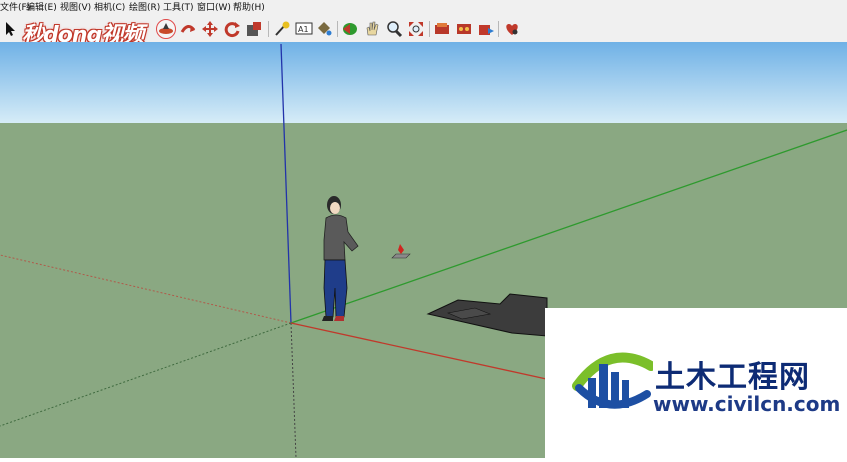 Image resolution: width=847 pixels, height=462 pixels. What do you see at coordinates (178, 8) in the screenshot?
I see `menu-tools: 工具(T)` at bounding box center [178, 8].